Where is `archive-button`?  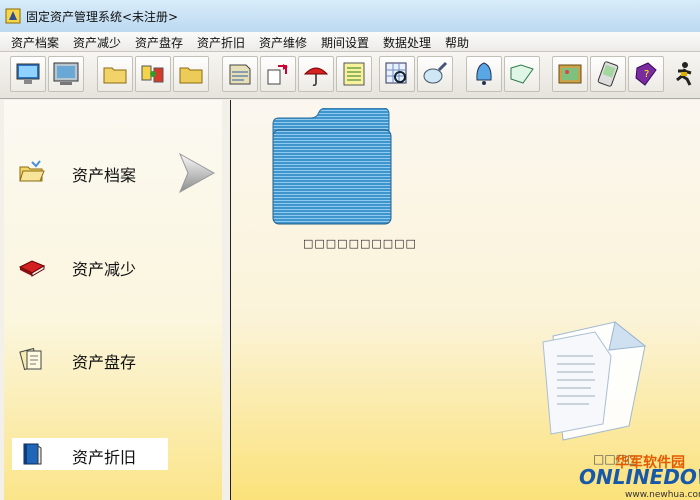 archive-button is located at coordinates (240, 74).